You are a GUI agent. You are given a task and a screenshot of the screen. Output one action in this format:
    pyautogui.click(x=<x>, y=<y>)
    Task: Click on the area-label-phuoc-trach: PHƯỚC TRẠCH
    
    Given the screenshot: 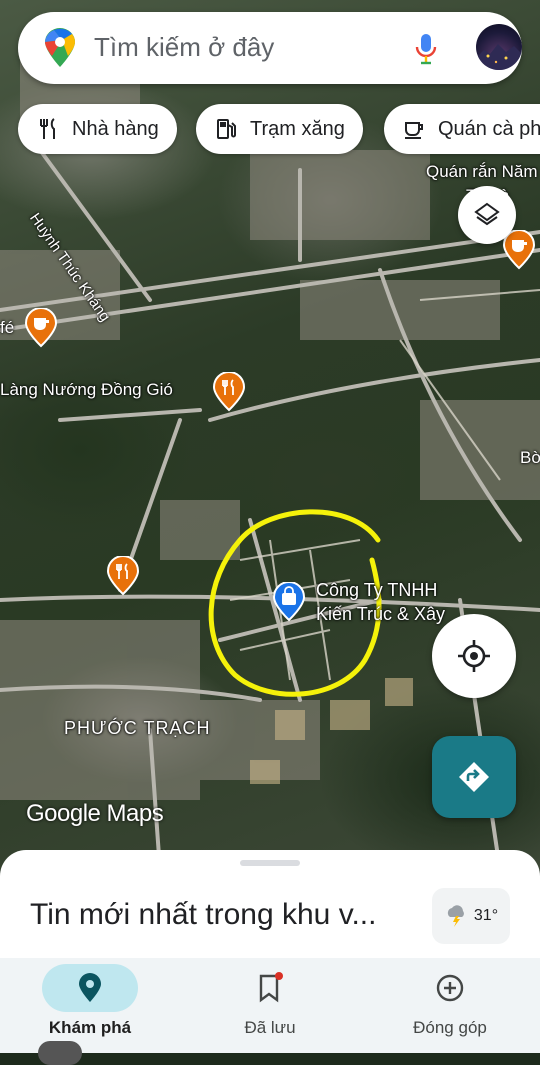 What is the action you would take?
    pyautogui.click(x=137, y=728)
    